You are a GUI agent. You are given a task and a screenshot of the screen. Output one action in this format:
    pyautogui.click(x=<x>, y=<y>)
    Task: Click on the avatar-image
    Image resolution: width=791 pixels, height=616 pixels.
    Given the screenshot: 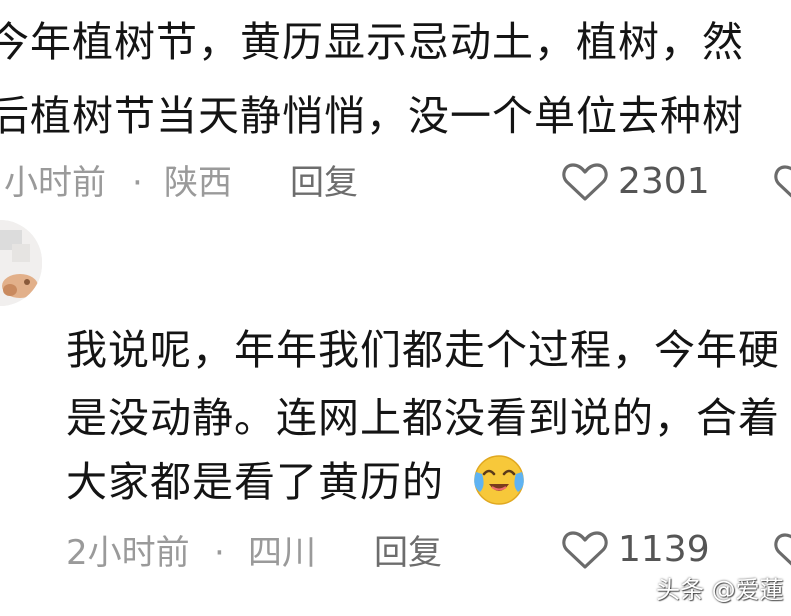 What is the action you would take?
    pyautogui.click(x=21, y=263)
    